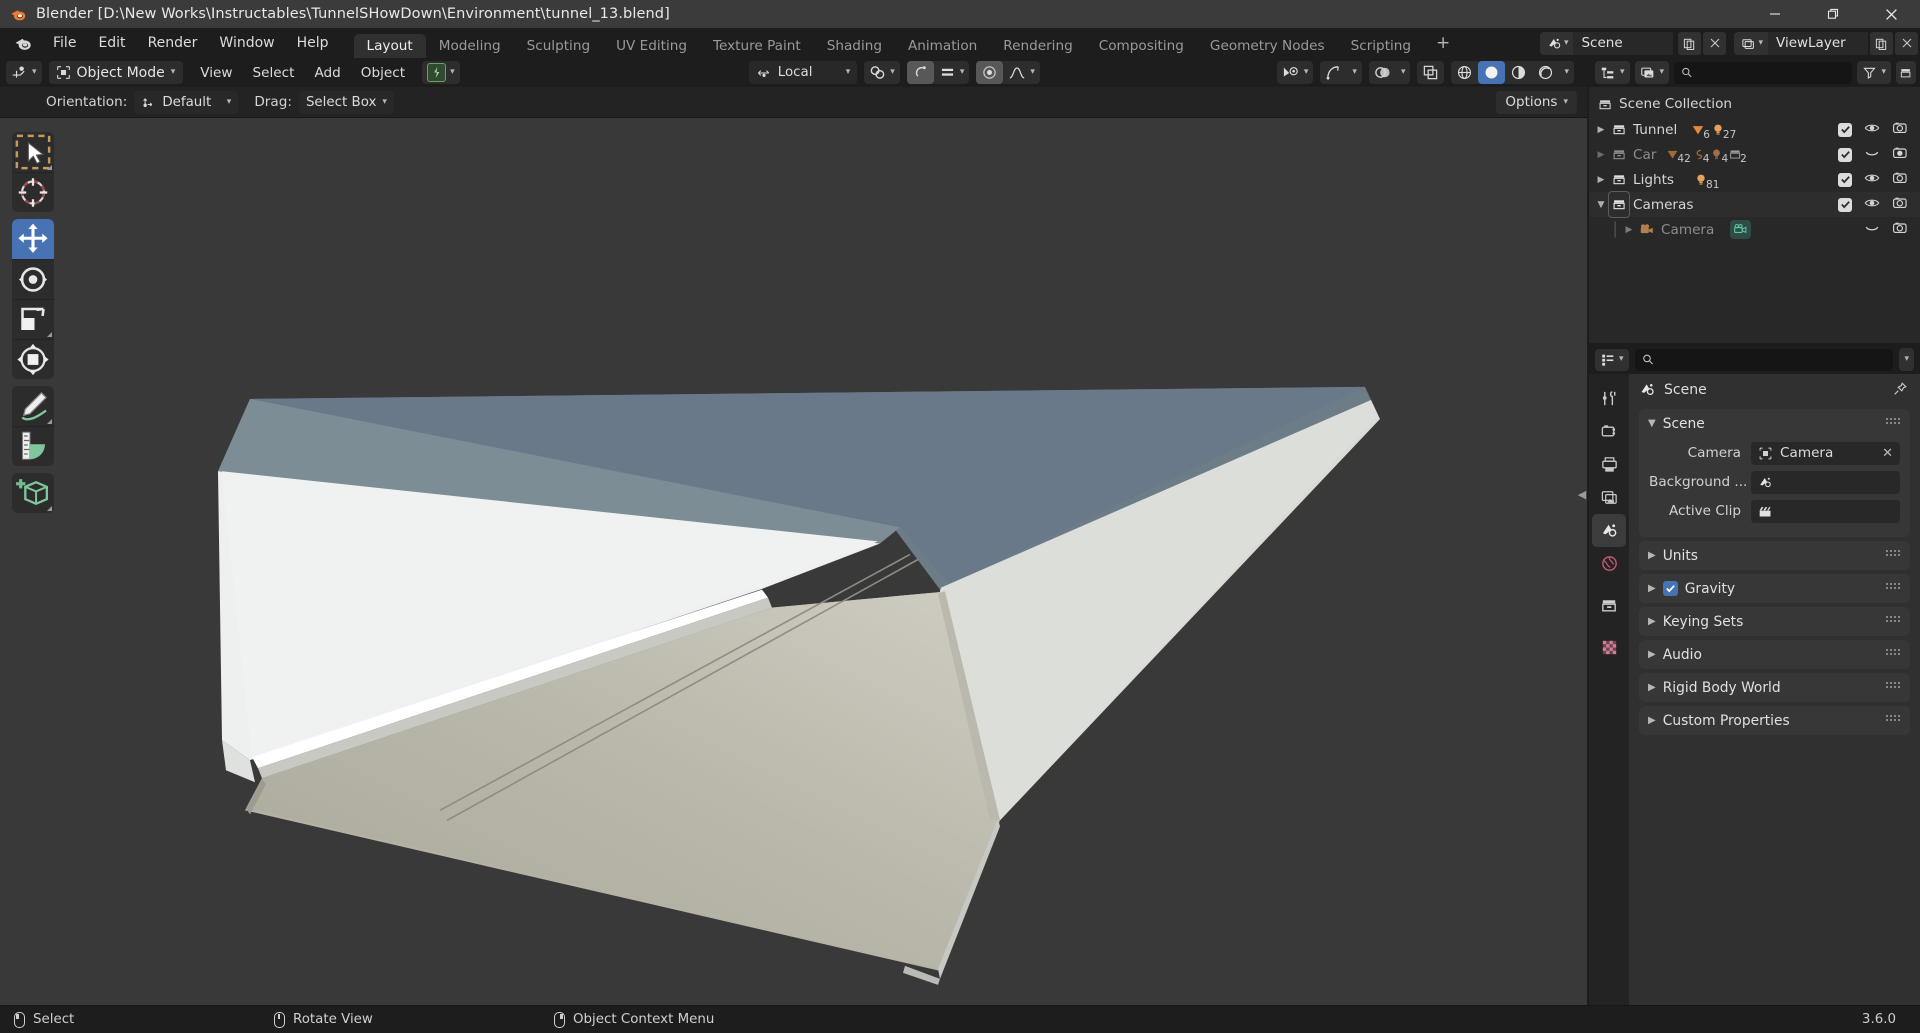  I want to click on shading-material-preview-icon, so click(1518, 72).